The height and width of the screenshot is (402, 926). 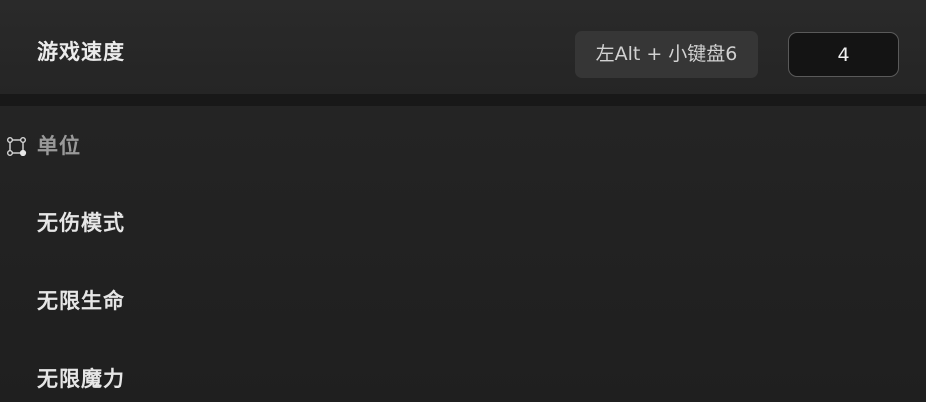 What do you see at coordinates (59, 146) in the screenshot?
I see `units-category-title: 单位` at bounding box center [59, 146].